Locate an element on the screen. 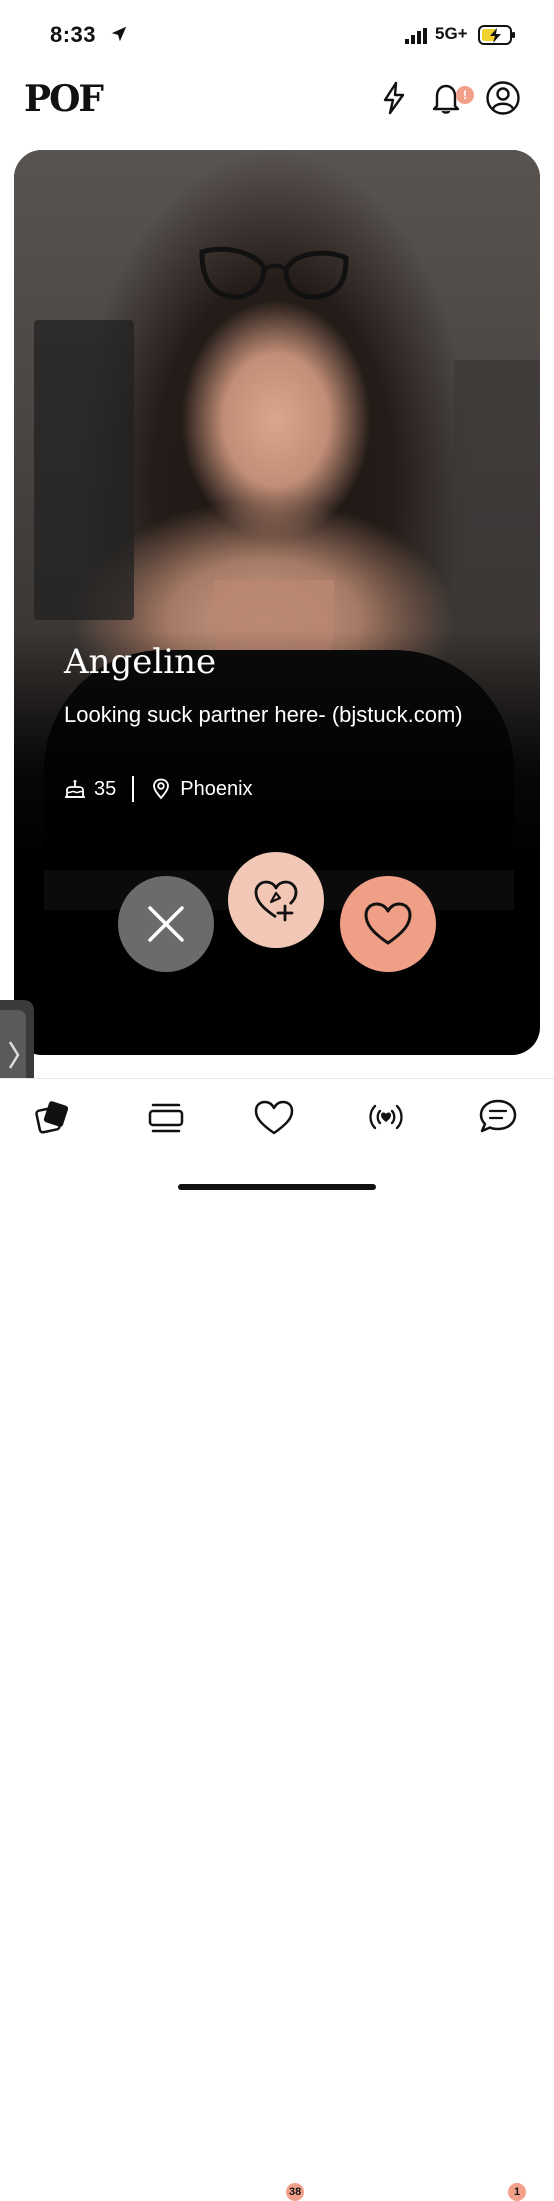  battery-charging-icon is located at coordinates (496, 35).